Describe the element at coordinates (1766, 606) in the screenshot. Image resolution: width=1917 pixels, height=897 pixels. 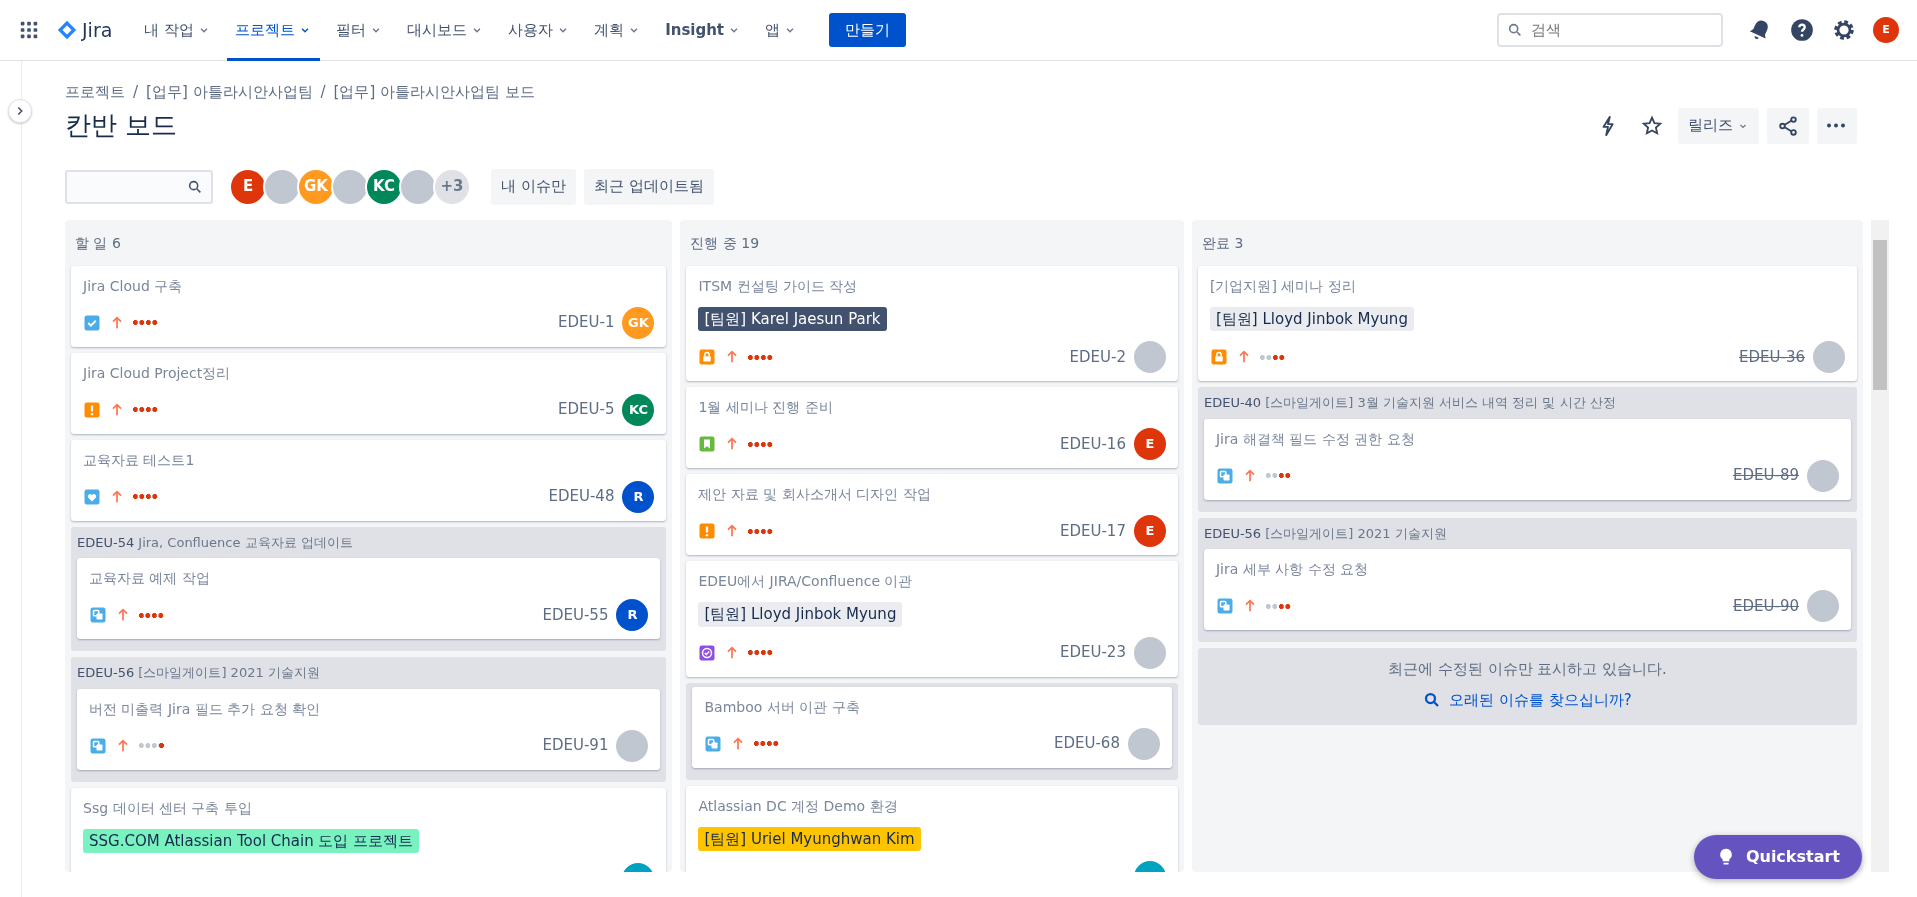
I see `issue-key: EDEU-90` at that location.